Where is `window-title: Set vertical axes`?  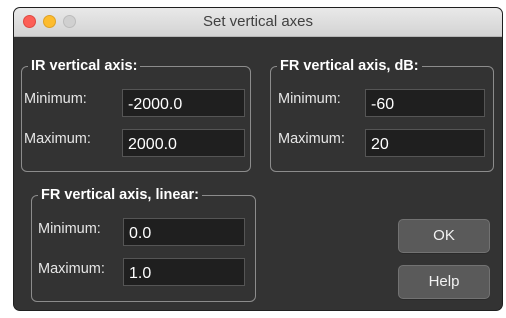 window-title: Set vertical axes is located at coordinates (258, 21).